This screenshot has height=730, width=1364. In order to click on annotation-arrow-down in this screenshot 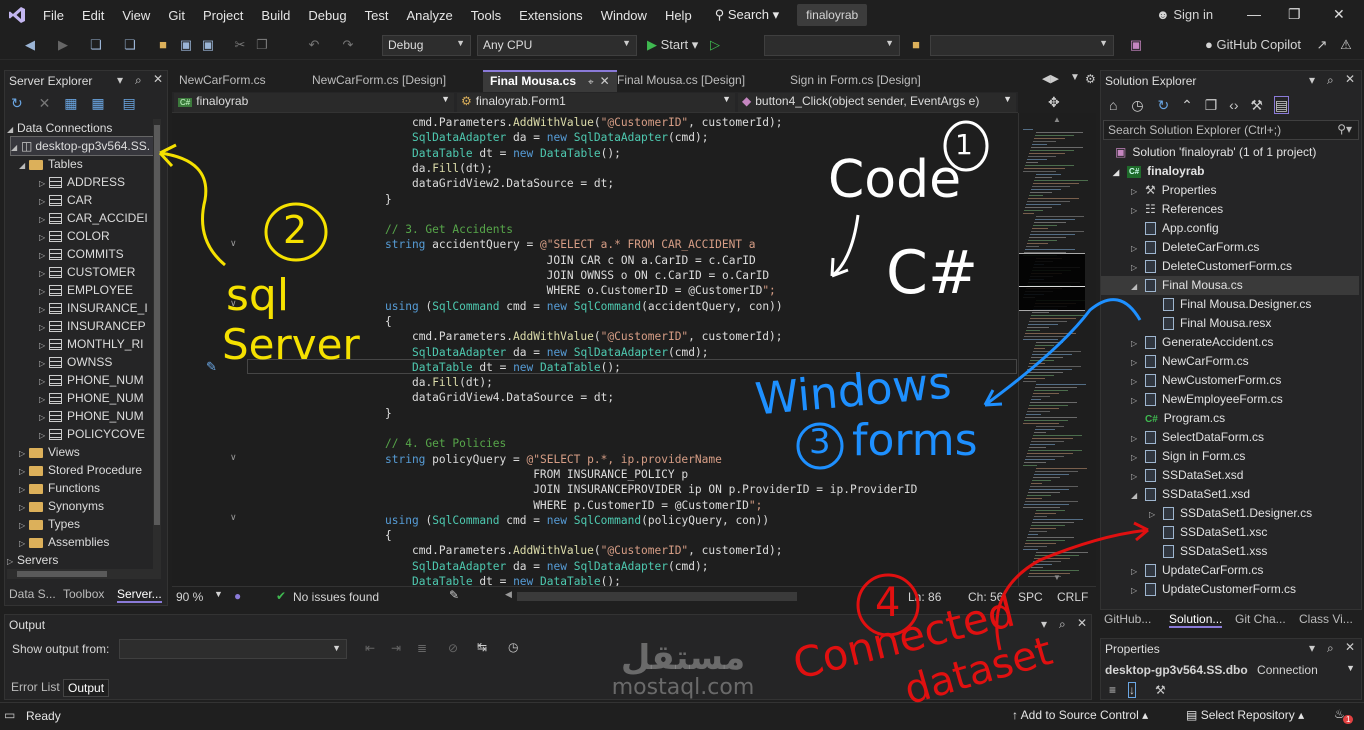, I will do `click(845, 246)`.